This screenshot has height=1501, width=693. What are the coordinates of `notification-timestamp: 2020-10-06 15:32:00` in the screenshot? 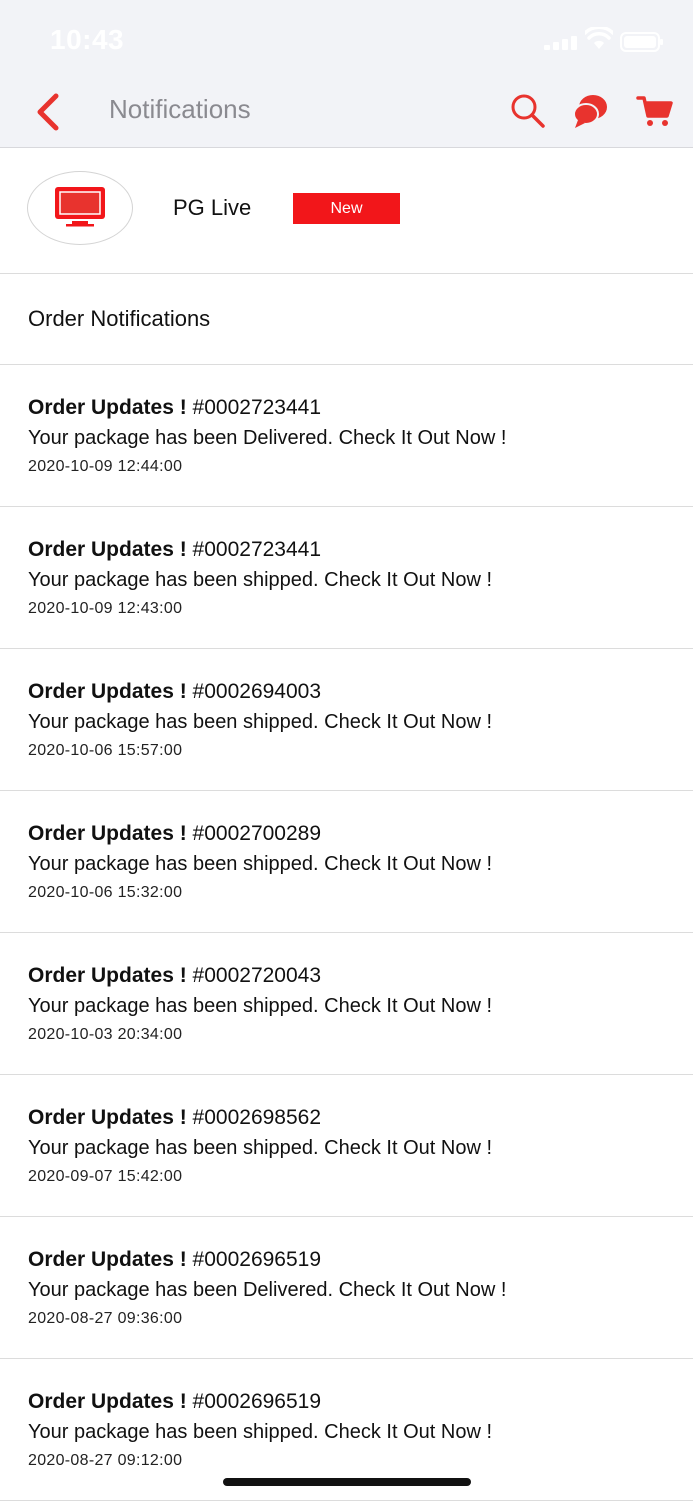 It's located at (105, 892).